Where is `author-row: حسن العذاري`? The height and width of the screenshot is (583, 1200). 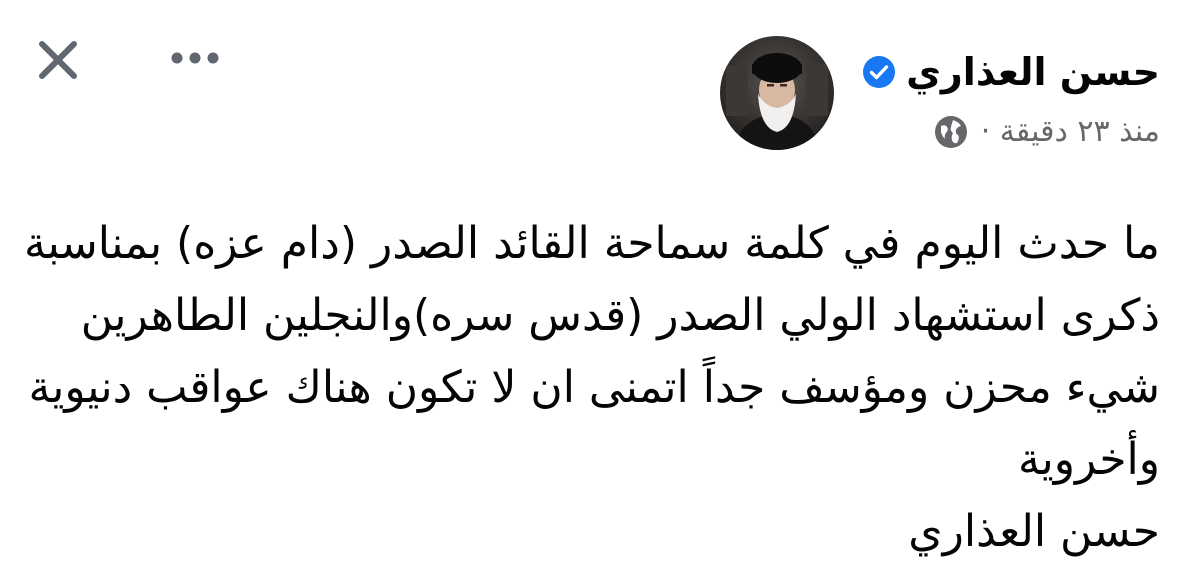 author-row: حسن العذاري is located at coordinates (1011, 72).